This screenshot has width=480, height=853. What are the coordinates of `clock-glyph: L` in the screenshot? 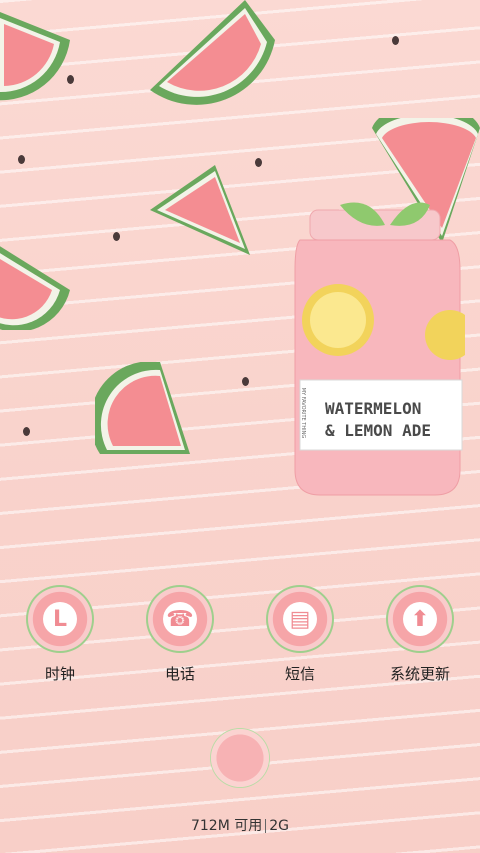 It's located at (60, 619).